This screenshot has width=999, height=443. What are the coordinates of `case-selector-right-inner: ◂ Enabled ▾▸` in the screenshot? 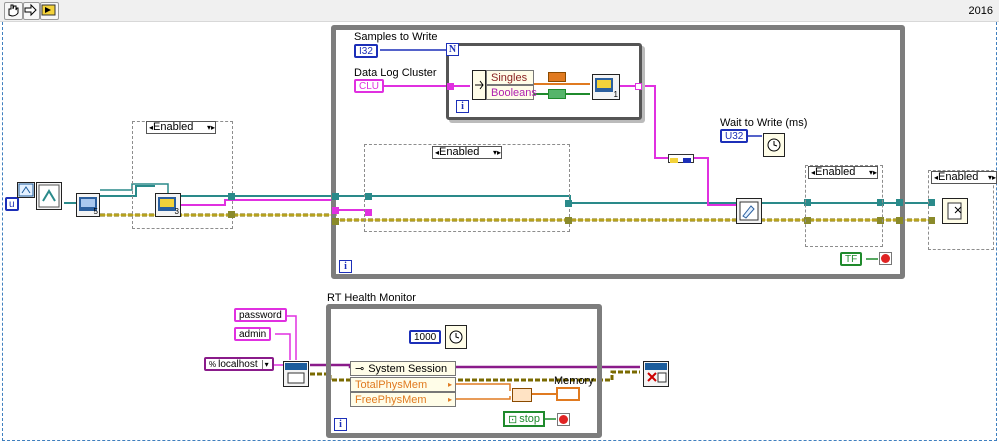 It's located at (843, 172).